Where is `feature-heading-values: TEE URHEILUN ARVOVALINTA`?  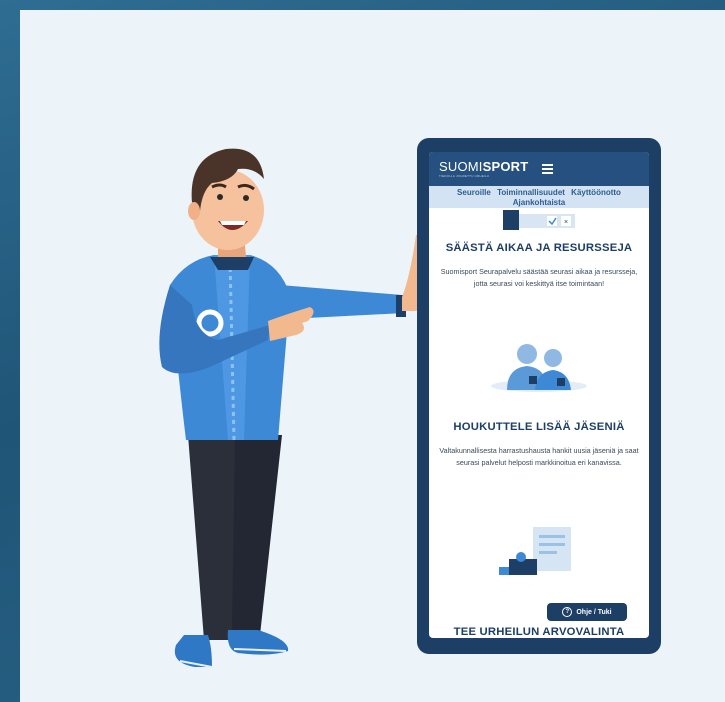
feature-heading-values: TEE URHEILUN ARVOVALINTA is located at coordinates (539, 632).